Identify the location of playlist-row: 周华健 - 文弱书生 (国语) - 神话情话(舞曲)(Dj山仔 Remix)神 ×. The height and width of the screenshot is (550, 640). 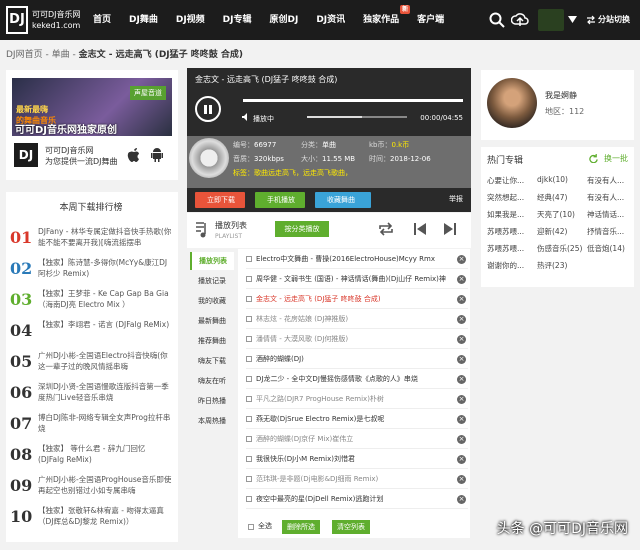
(357, 280).